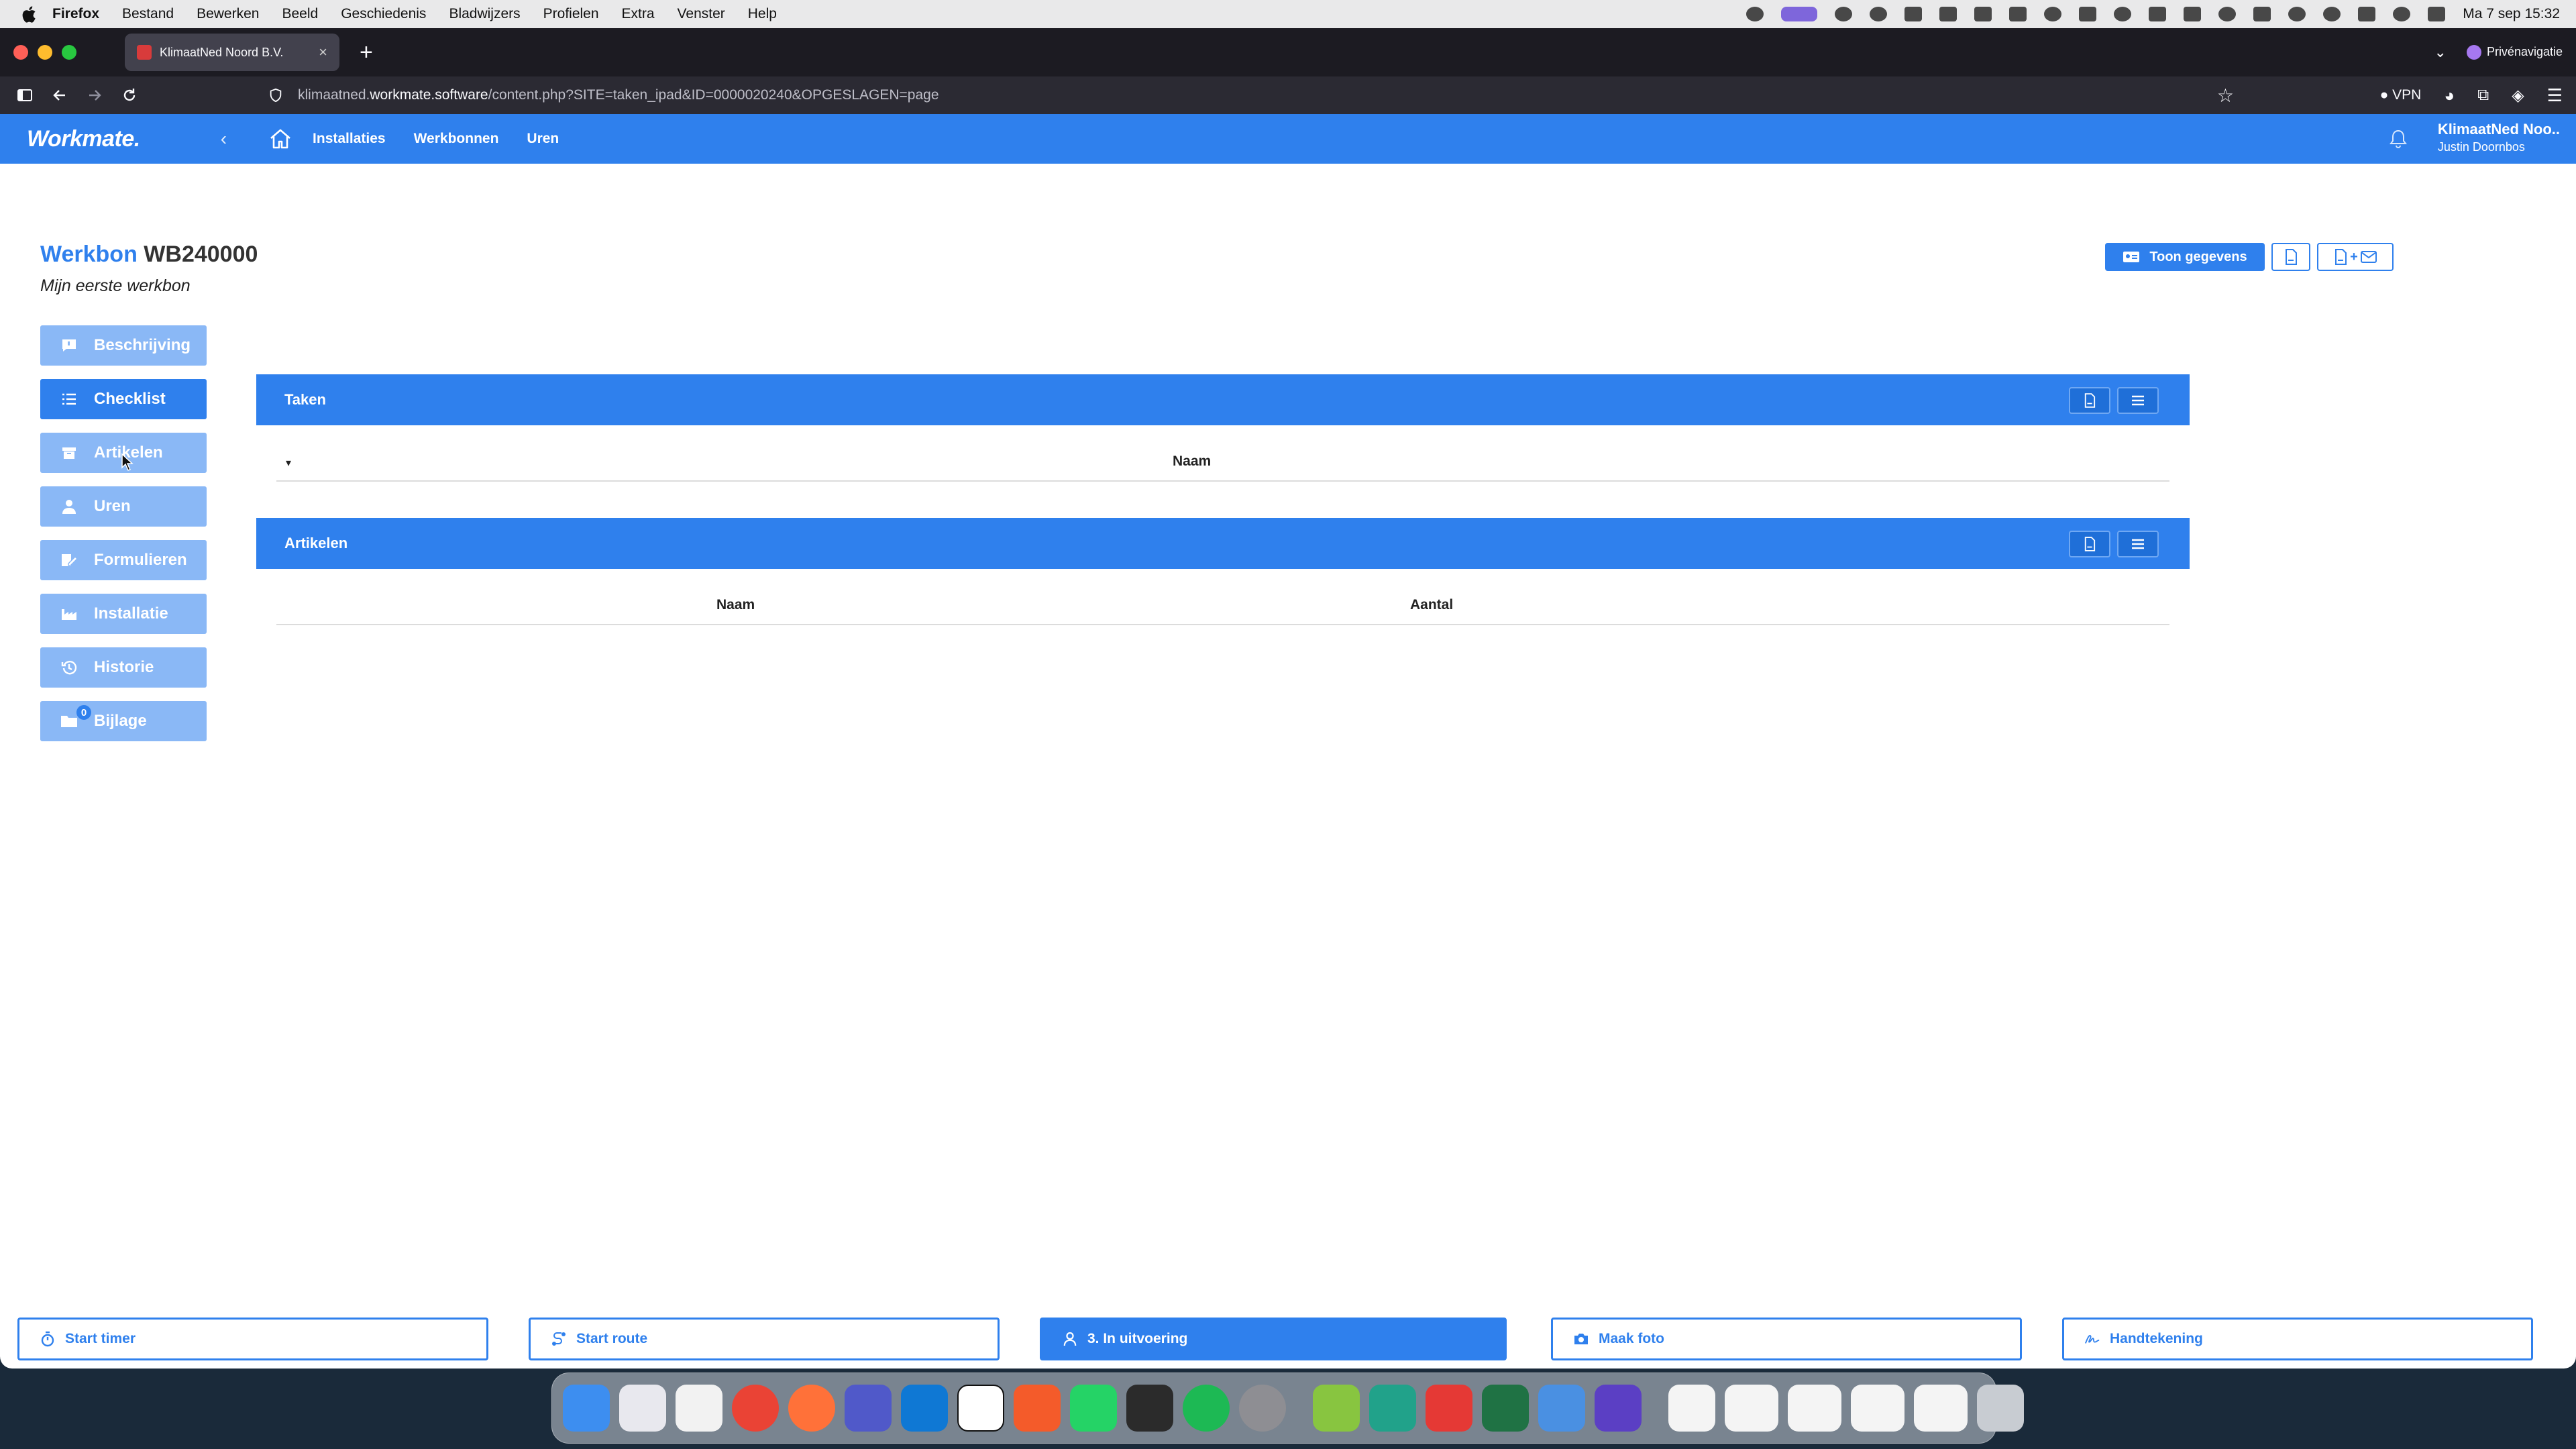 The height and width of the screenshot is (1449, 2576). I want to click on menu-geschiedenis: Geschiedenis, so click(383, 14).